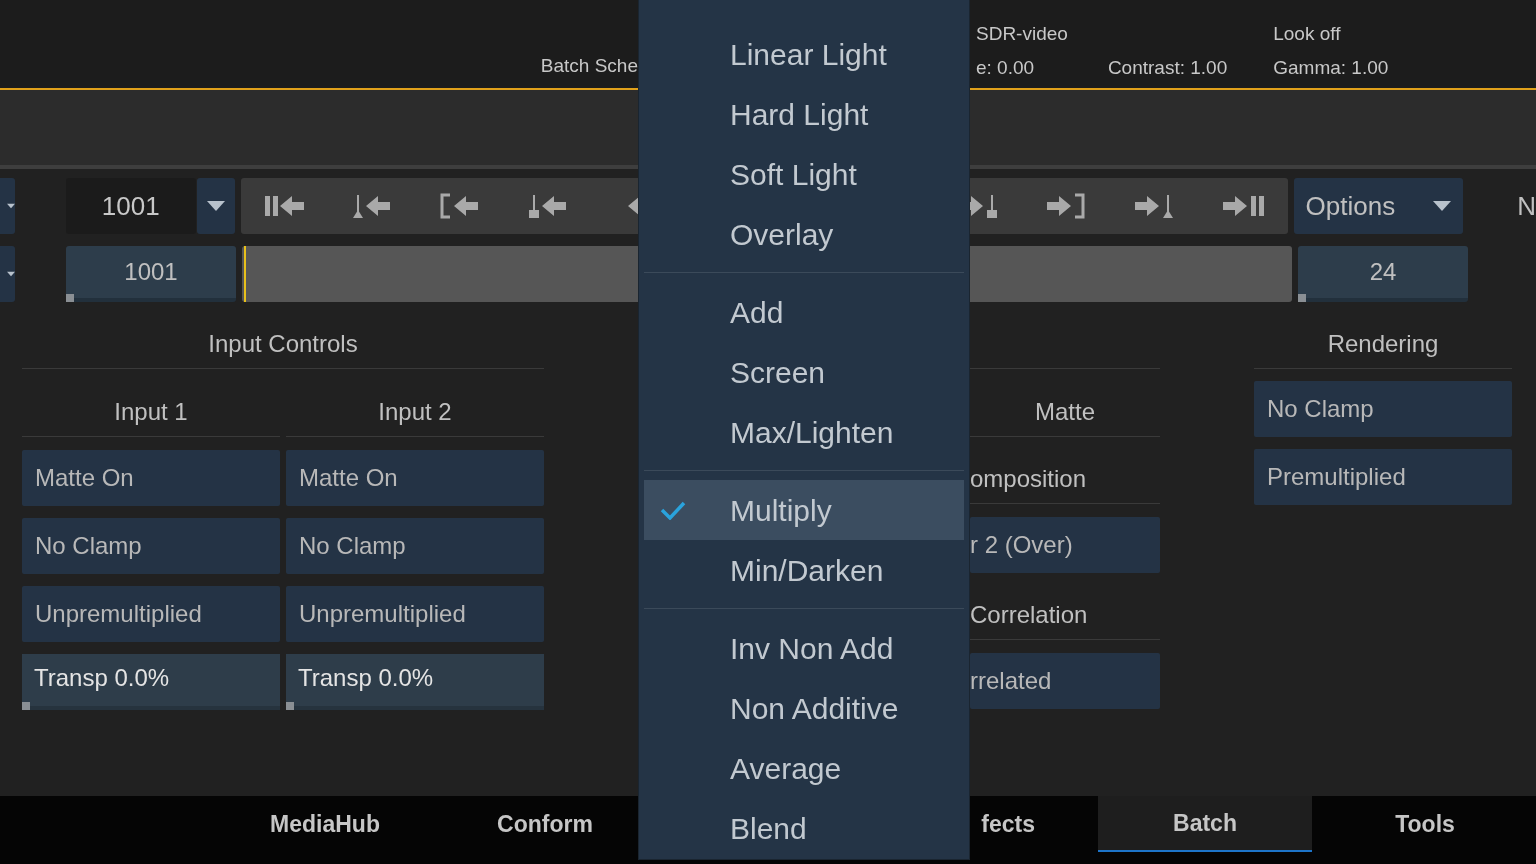  Describe the element at coordinates (1022, 34) in the screenshot. I see `viewer-setting: SDR-video` at that location.